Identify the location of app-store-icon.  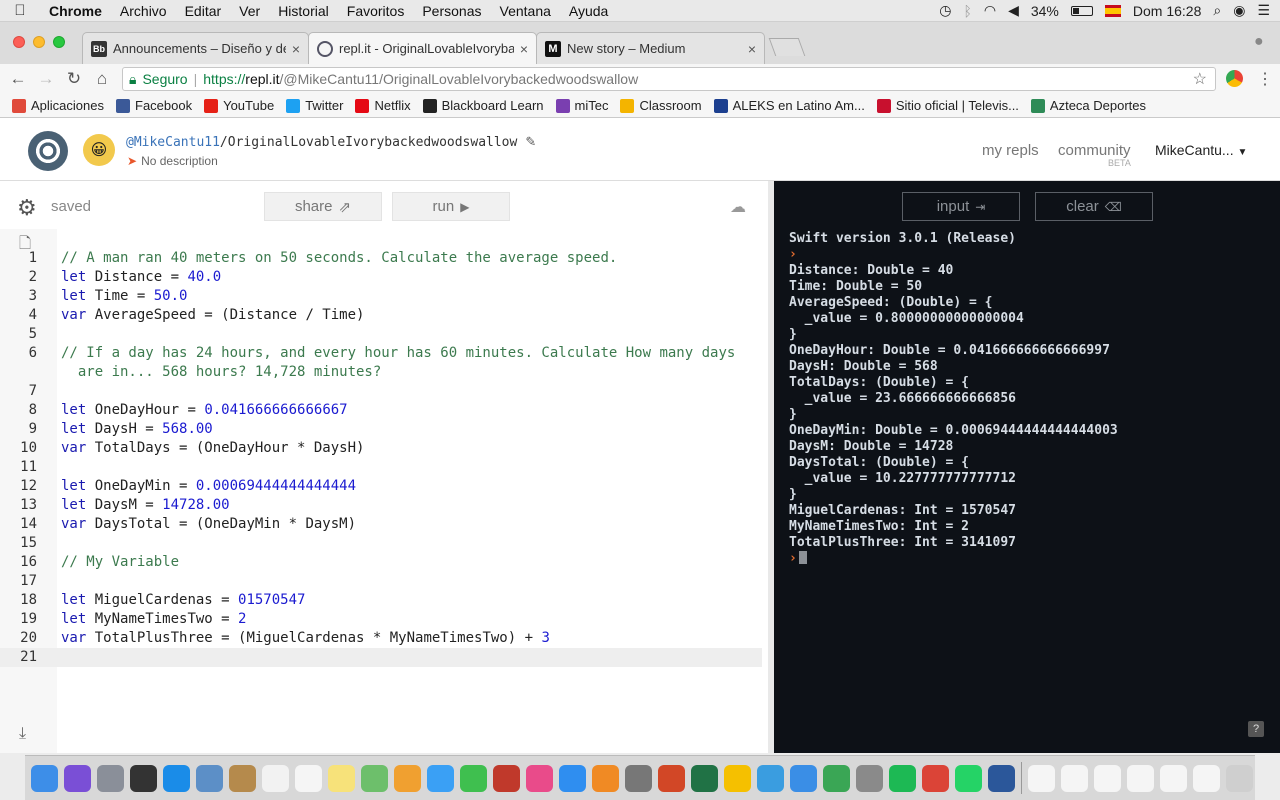
(572, 778).